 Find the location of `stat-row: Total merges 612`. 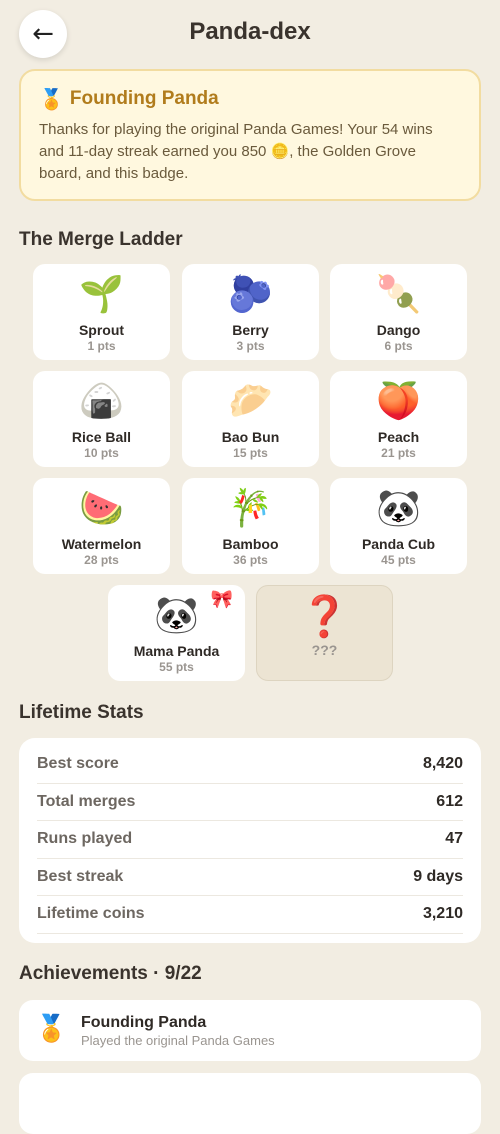

stat-row: Total merges 612 is located at coordinates (250, 802).